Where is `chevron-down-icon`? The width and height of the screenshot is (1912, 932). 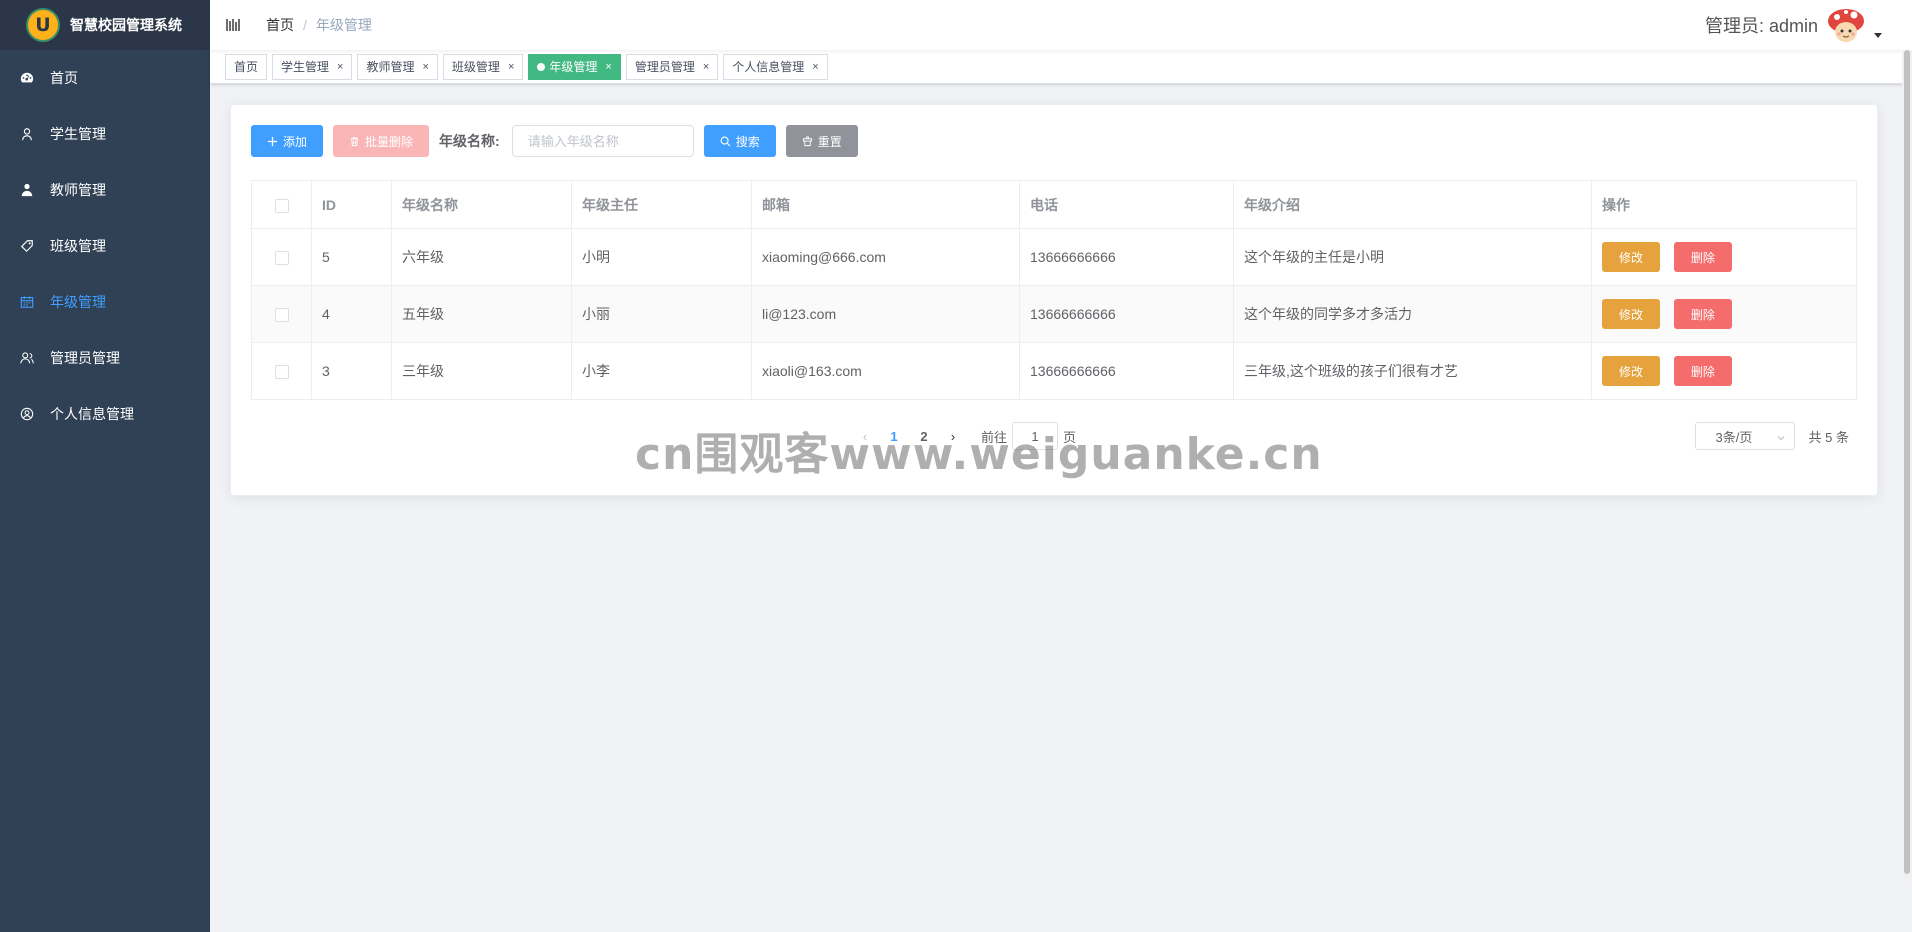 chevron-down-icon is located at coordinates (1781, 438).